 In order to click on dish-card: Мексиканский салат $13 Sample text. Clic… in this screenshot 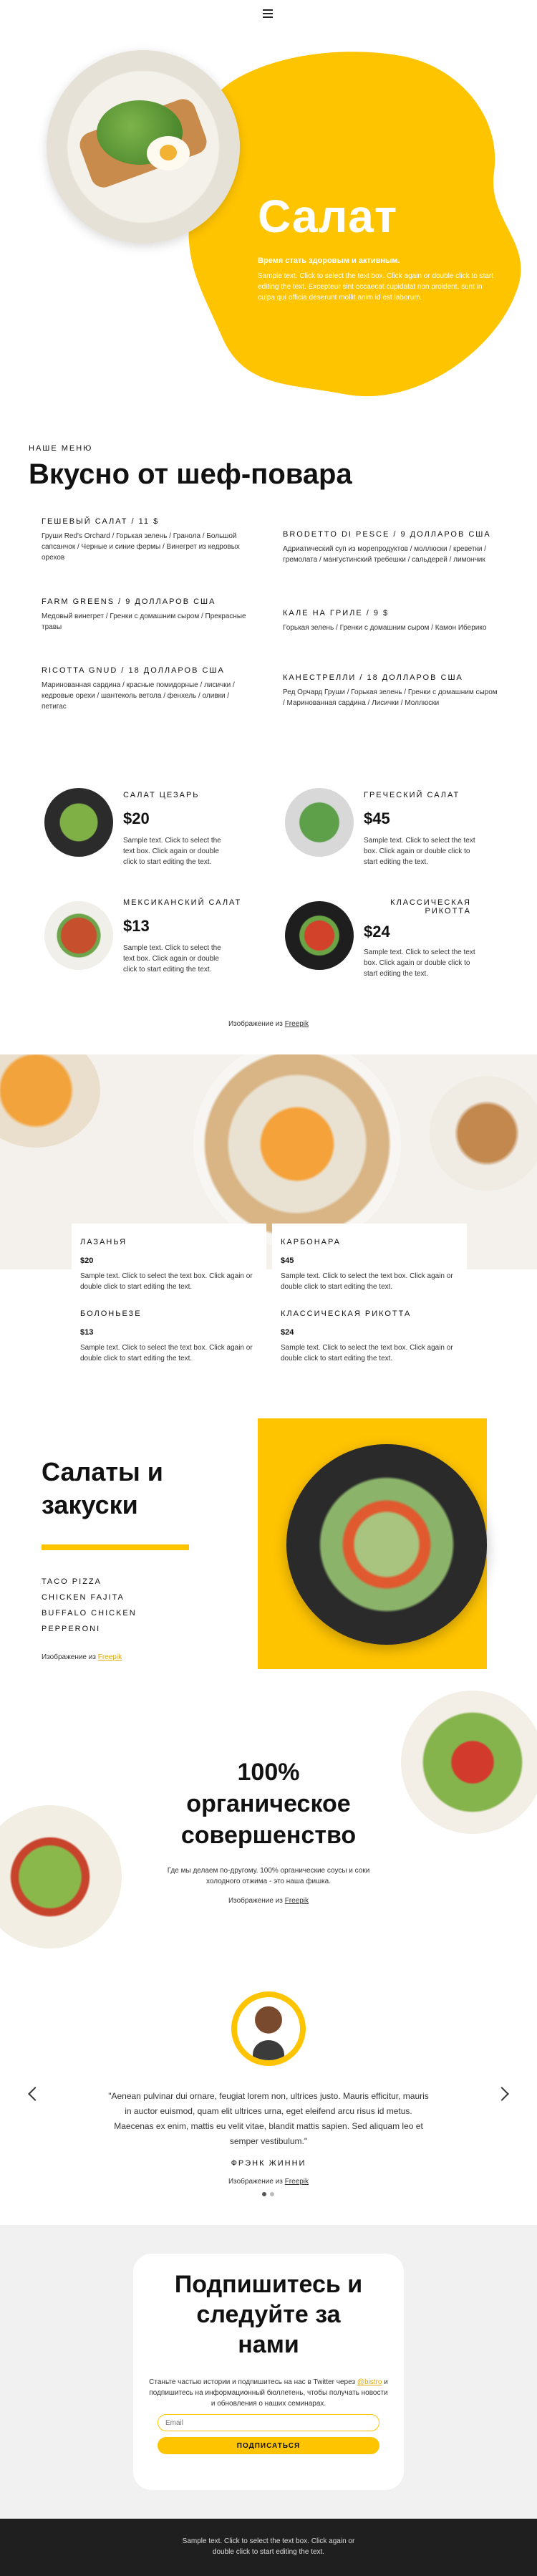, I will do `click(182, 936)`.